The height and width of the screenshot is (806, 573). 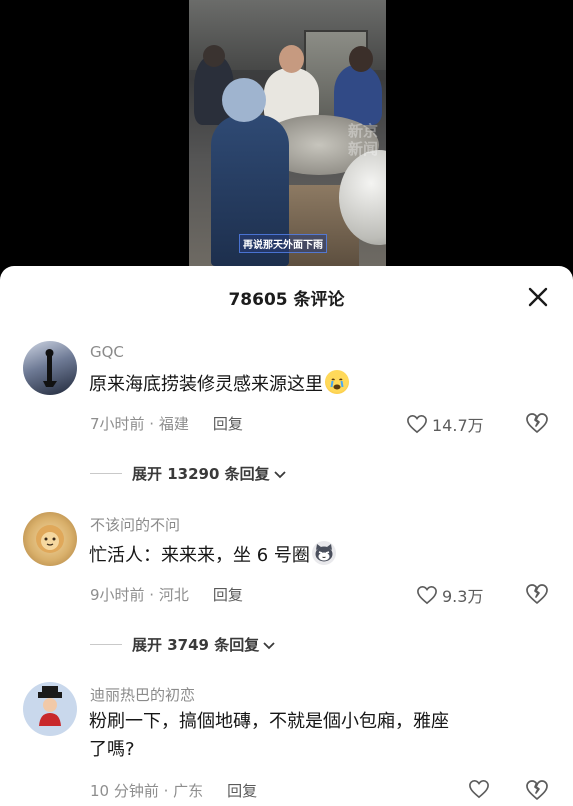 What do you see at coordinates (244, 100) in the screenshot?
I see `video-cook-head` at bounding box center [244, 100].